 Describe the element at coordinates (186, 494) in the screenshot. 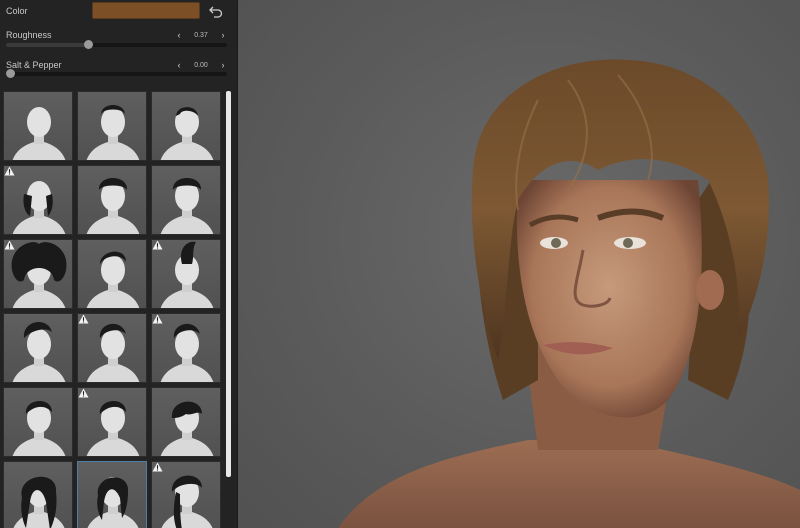

I see `hairstyle-tile-ponytail` at that location.